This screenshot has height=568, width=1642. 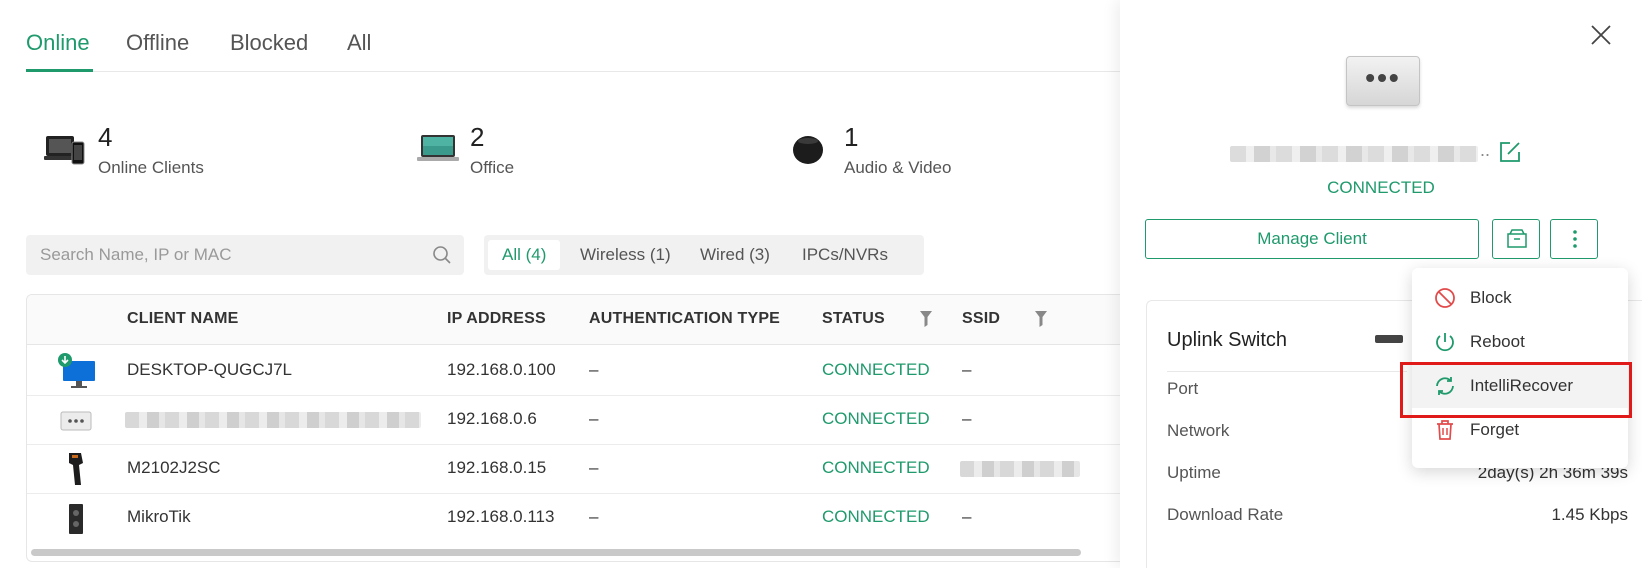 I want to click on more-actions-menu: Block Reboot IntelliRecover Forget, so click(x=1520, y=368).